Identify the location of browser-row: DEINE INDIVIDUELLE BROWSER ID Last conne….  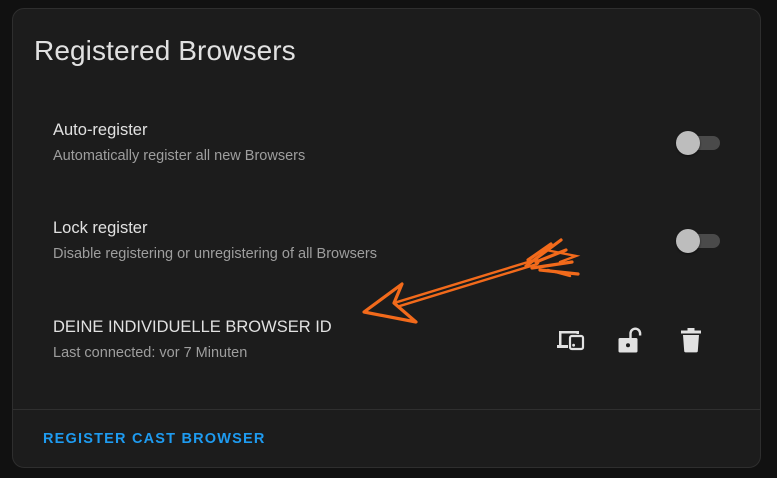
(391, 343).